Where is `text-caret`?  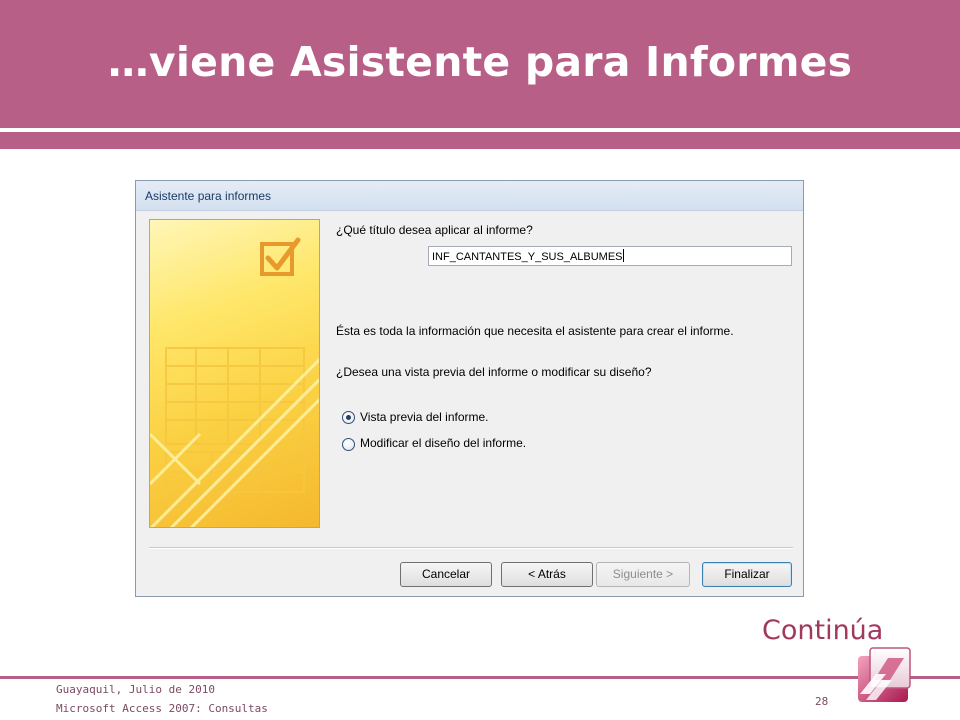 text-caret is located at coordinates (623, 255).